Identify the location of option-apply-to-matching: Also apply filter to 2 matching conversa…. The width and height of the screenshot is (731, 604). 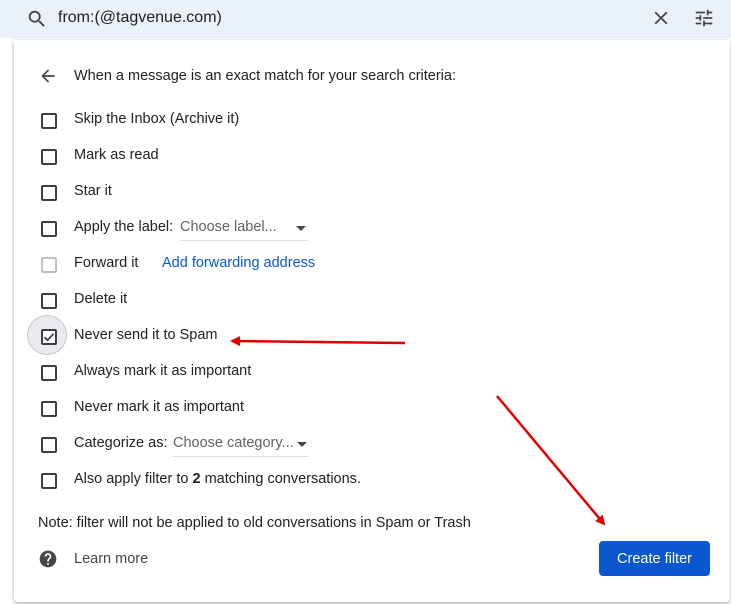
(364, 480).